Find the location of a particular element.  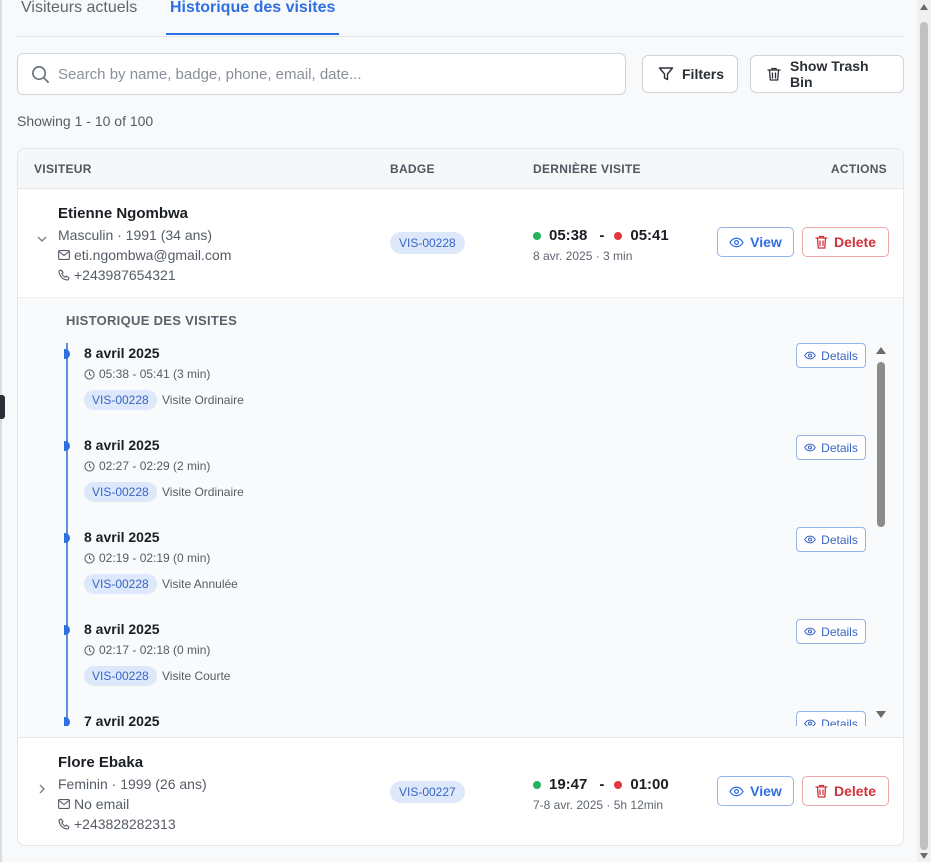

time-in: 05:38 is located at coordinates (568, 235).